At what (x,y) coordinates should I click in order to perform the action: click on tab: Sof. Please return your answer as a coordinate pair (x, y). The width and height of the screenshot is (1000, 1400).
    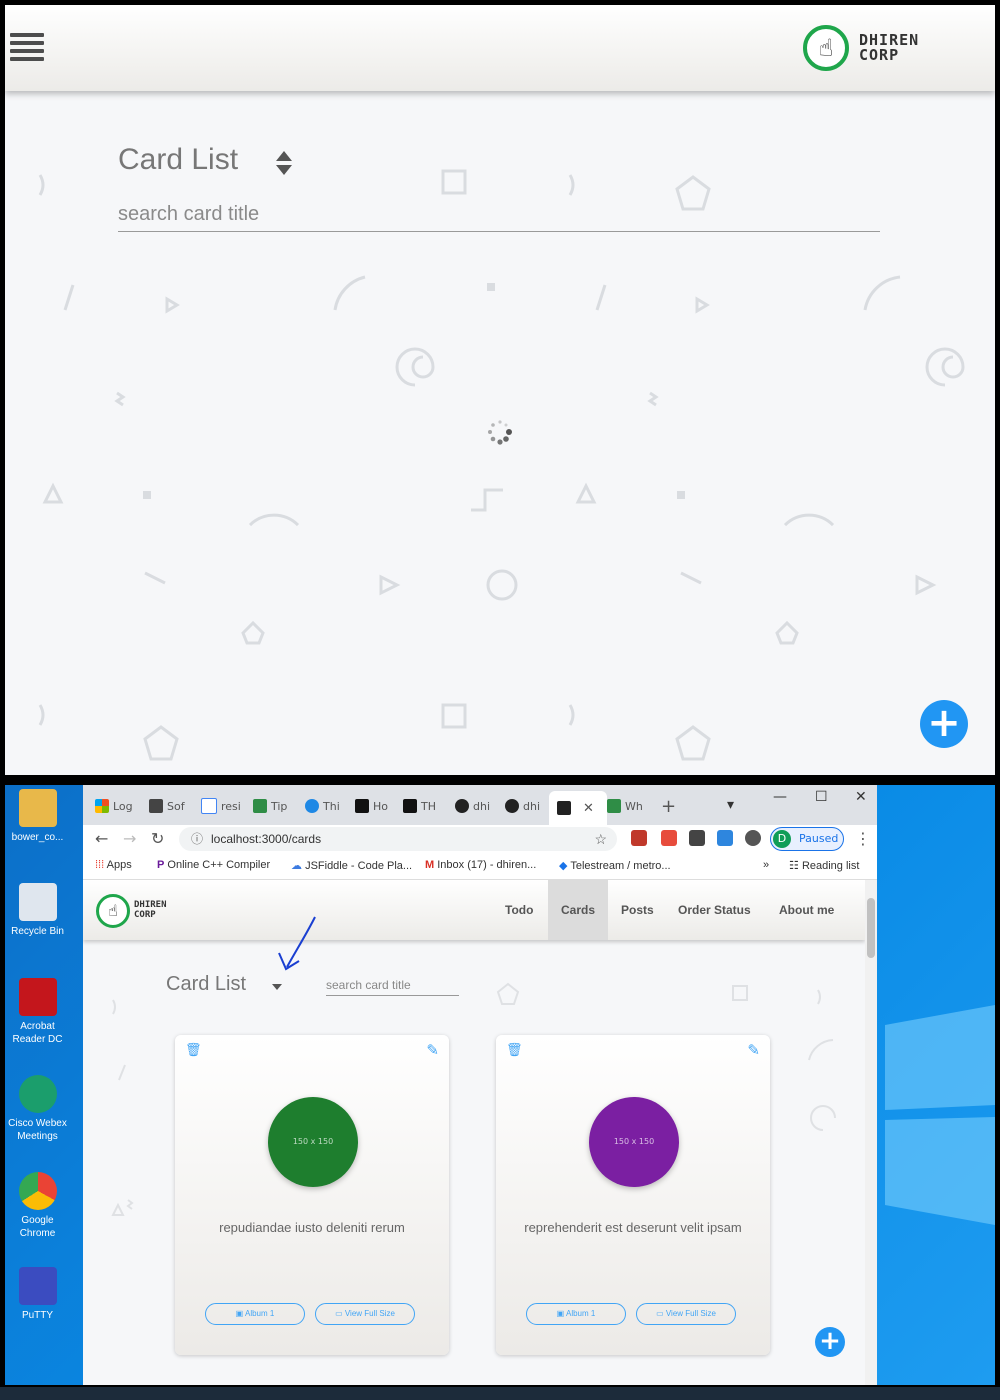
    Looking at the image, I should click on (167, 806).